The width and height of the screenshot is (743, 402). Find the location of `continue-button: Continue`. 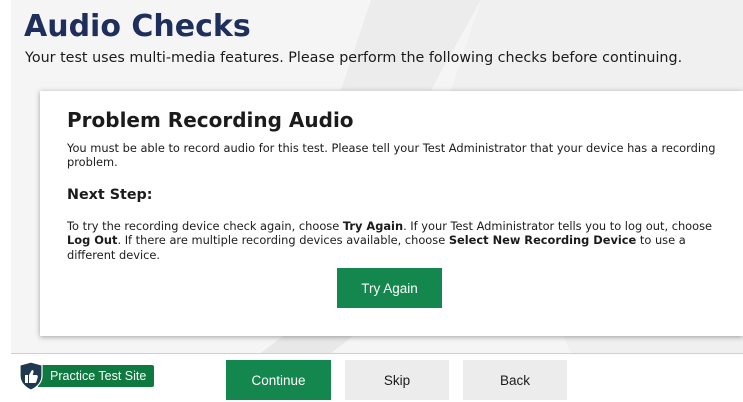

continue-button: Continue is located at coordinates (278, 380).